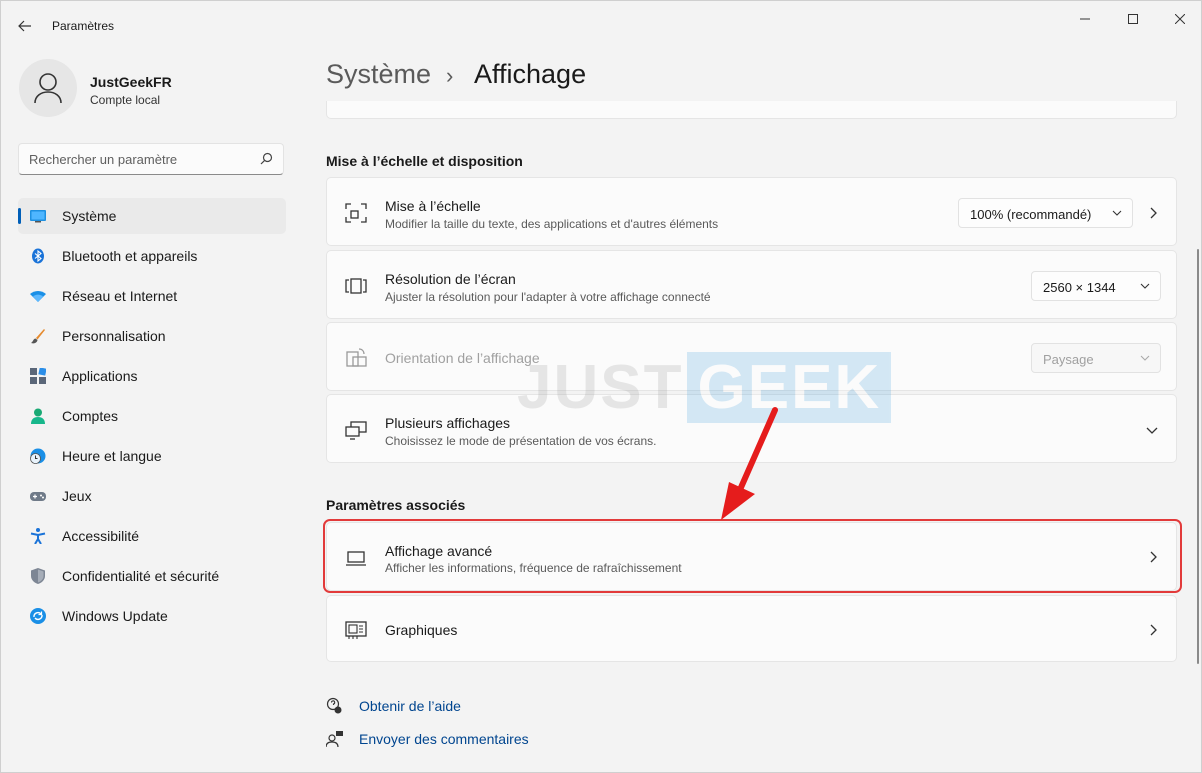 This screenshot has width=1202, height=773. Describe the element at coordinates (100, 376) in the screenshot. I see `sidebar-item-label: Applications` at that location.